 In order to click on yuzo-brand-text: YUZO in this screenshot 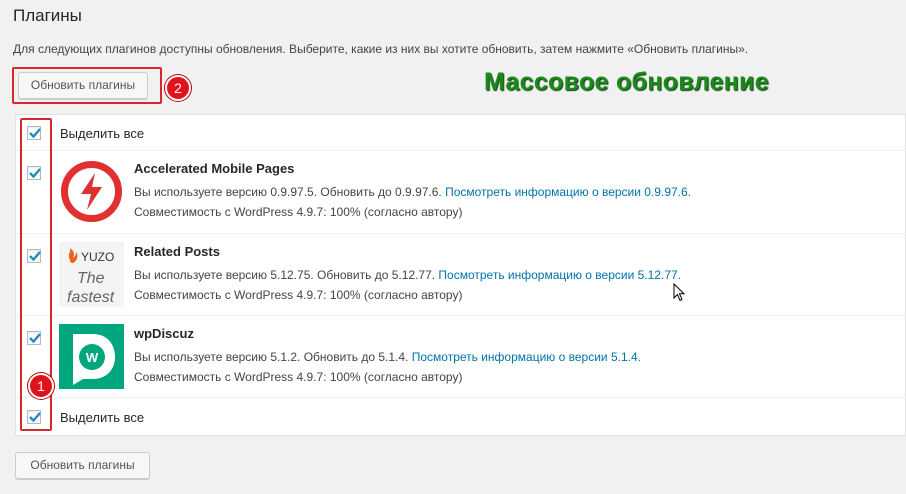, I will do `click(97, 257)`.